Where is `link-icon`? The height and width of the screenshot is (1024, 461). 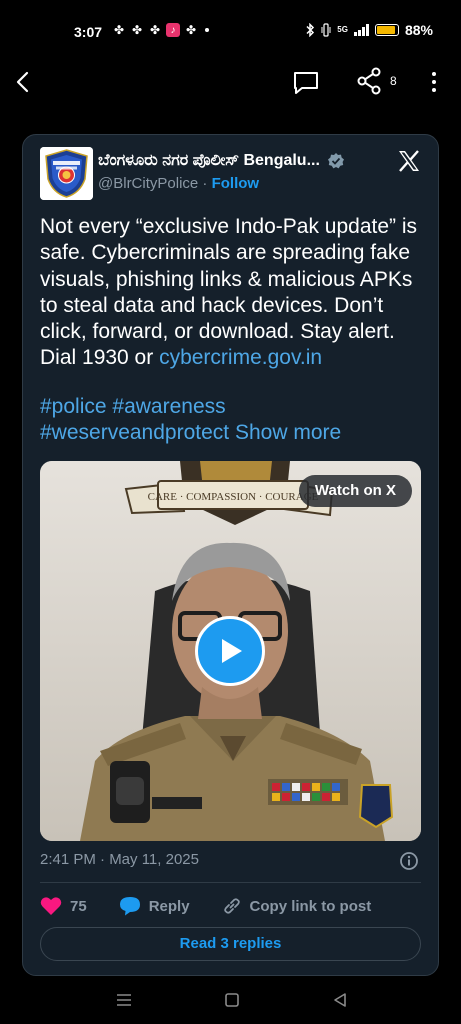
link-icon is located at coordinates (231, 906).